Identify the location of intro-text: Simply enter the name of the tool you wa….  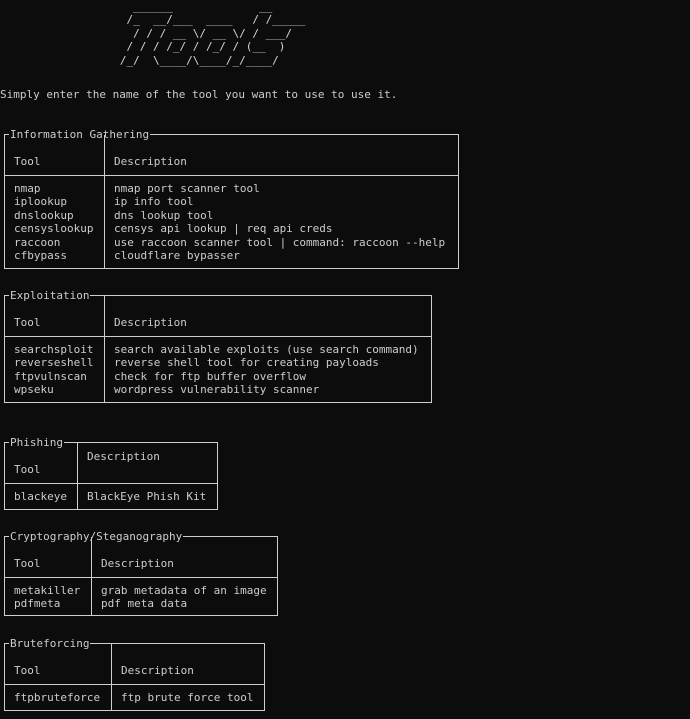
(199, 94).